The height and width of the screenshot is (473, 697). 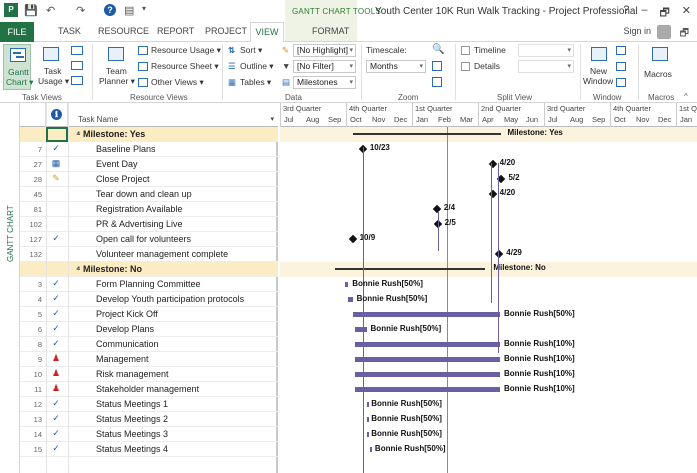 I want to click on tab-task: TASK, so click(x=69, y=31).